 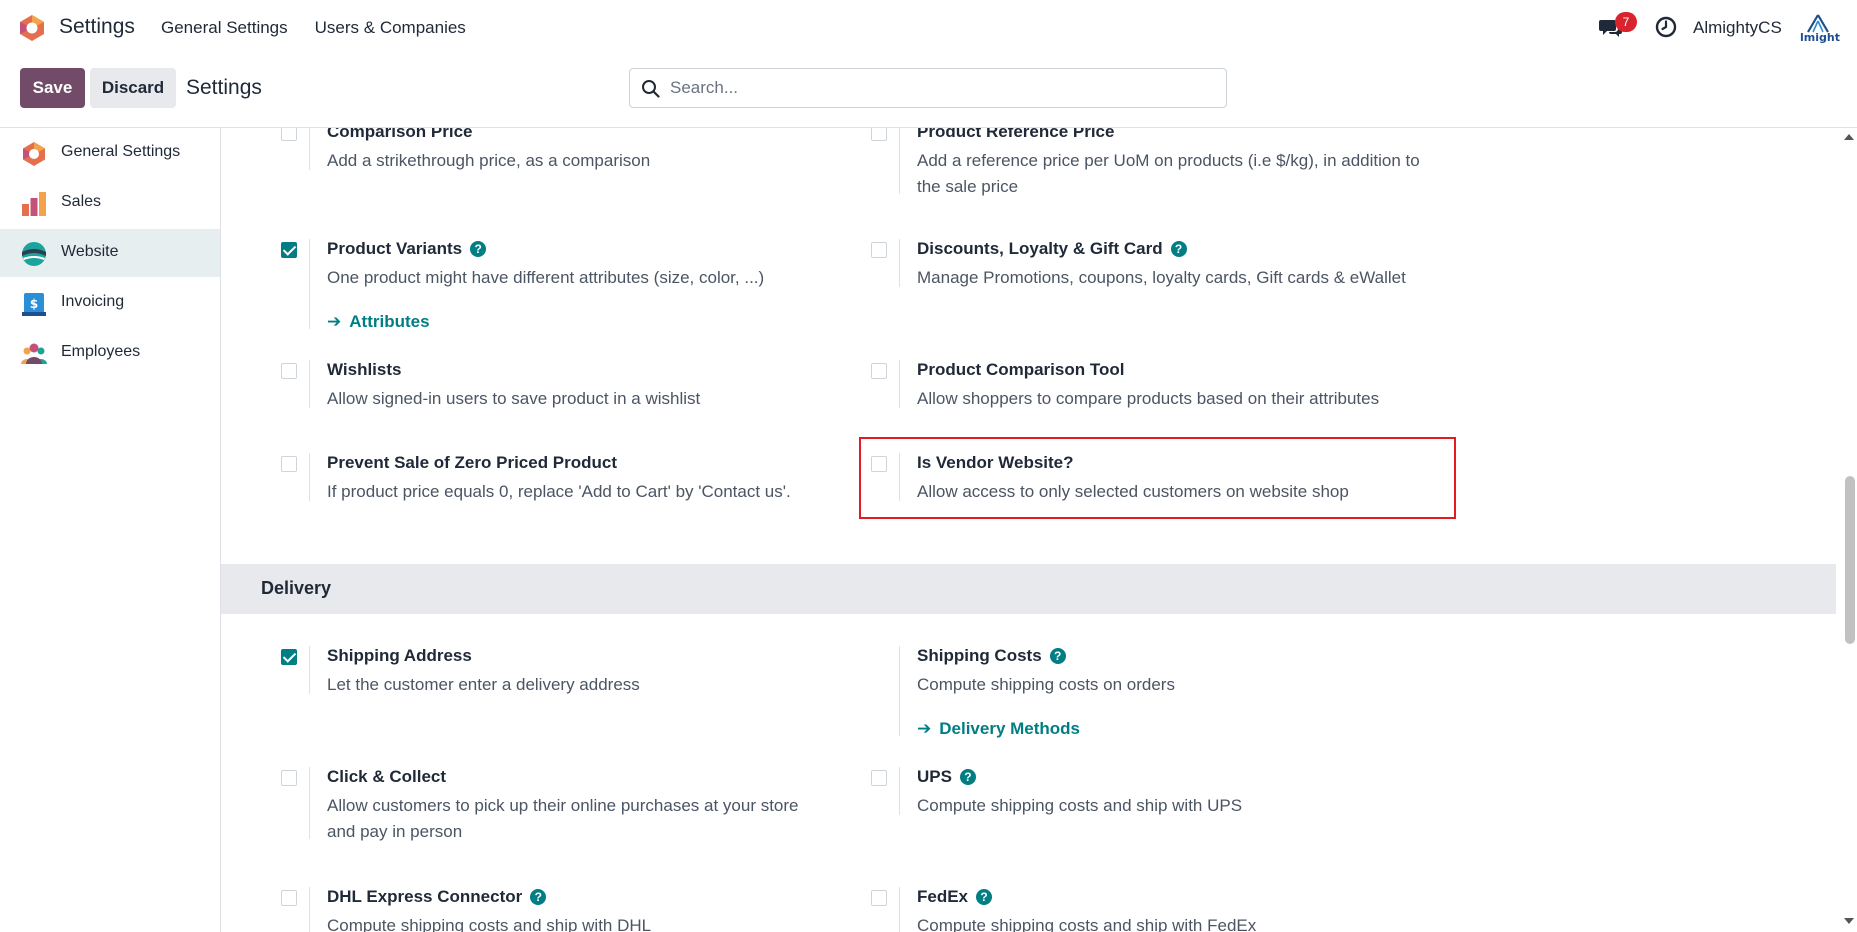 I want to click on ups-checkbox, so click(x=879, y=778).